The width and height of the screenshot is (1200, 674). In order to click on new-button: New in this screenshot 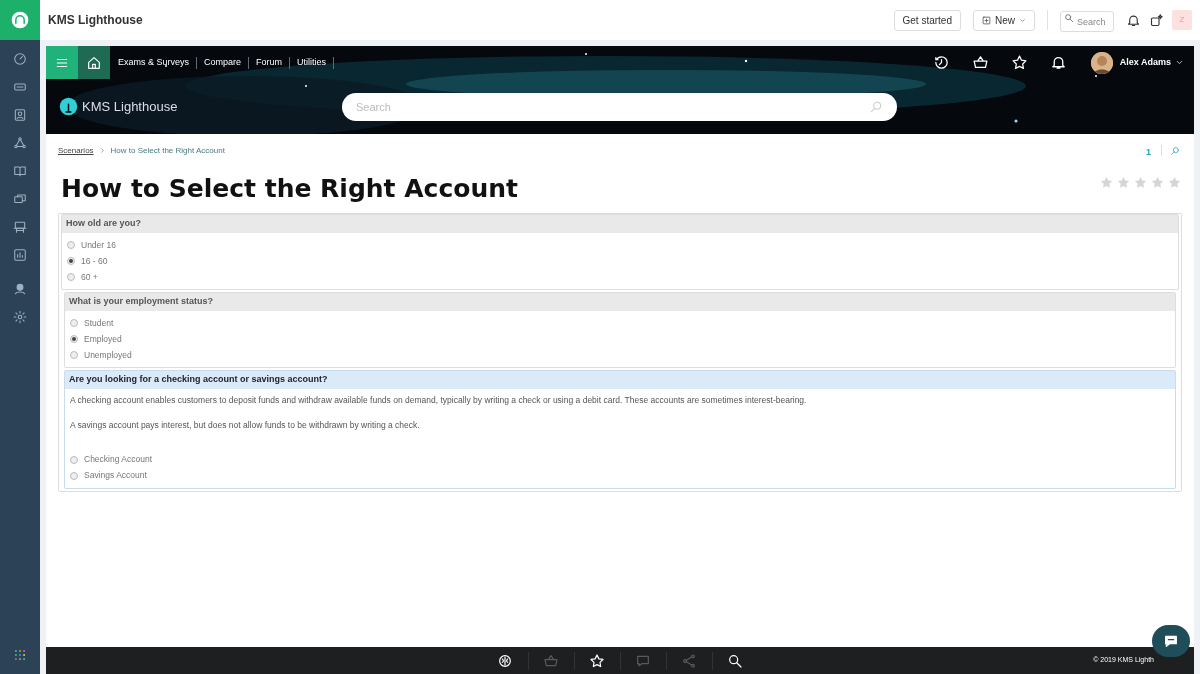, I will do `click(1004, 20)`.